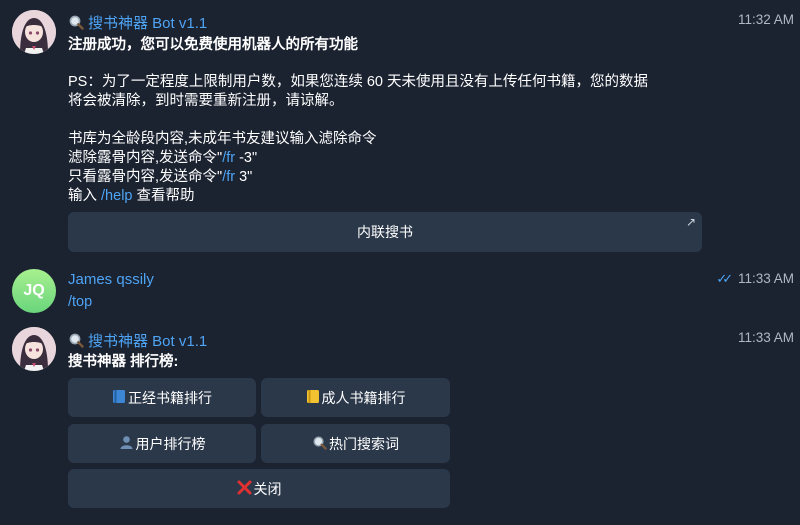  What do you see at coordinates (145, 177) in the screenshot?
I see `only-text: 只看露骨内容,发送命令"` at bounding box center [145, 177].